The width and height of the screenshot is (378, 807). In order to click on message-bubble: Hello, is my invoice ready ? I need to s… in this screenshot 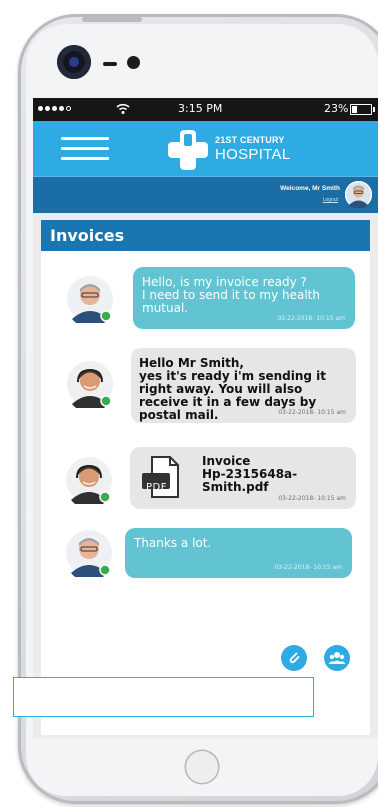, I will do `click(244, 298)`.